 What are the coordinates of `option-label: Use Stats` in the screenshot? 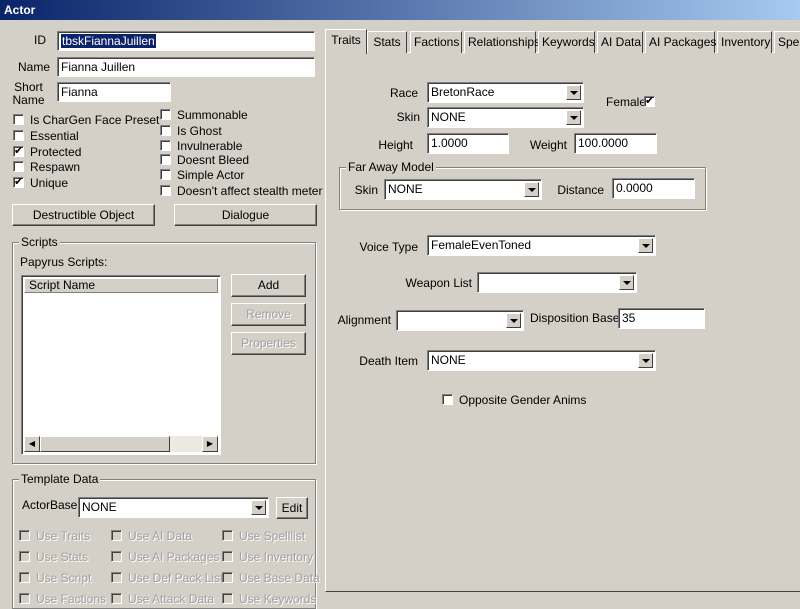 It's located at (62, 557).